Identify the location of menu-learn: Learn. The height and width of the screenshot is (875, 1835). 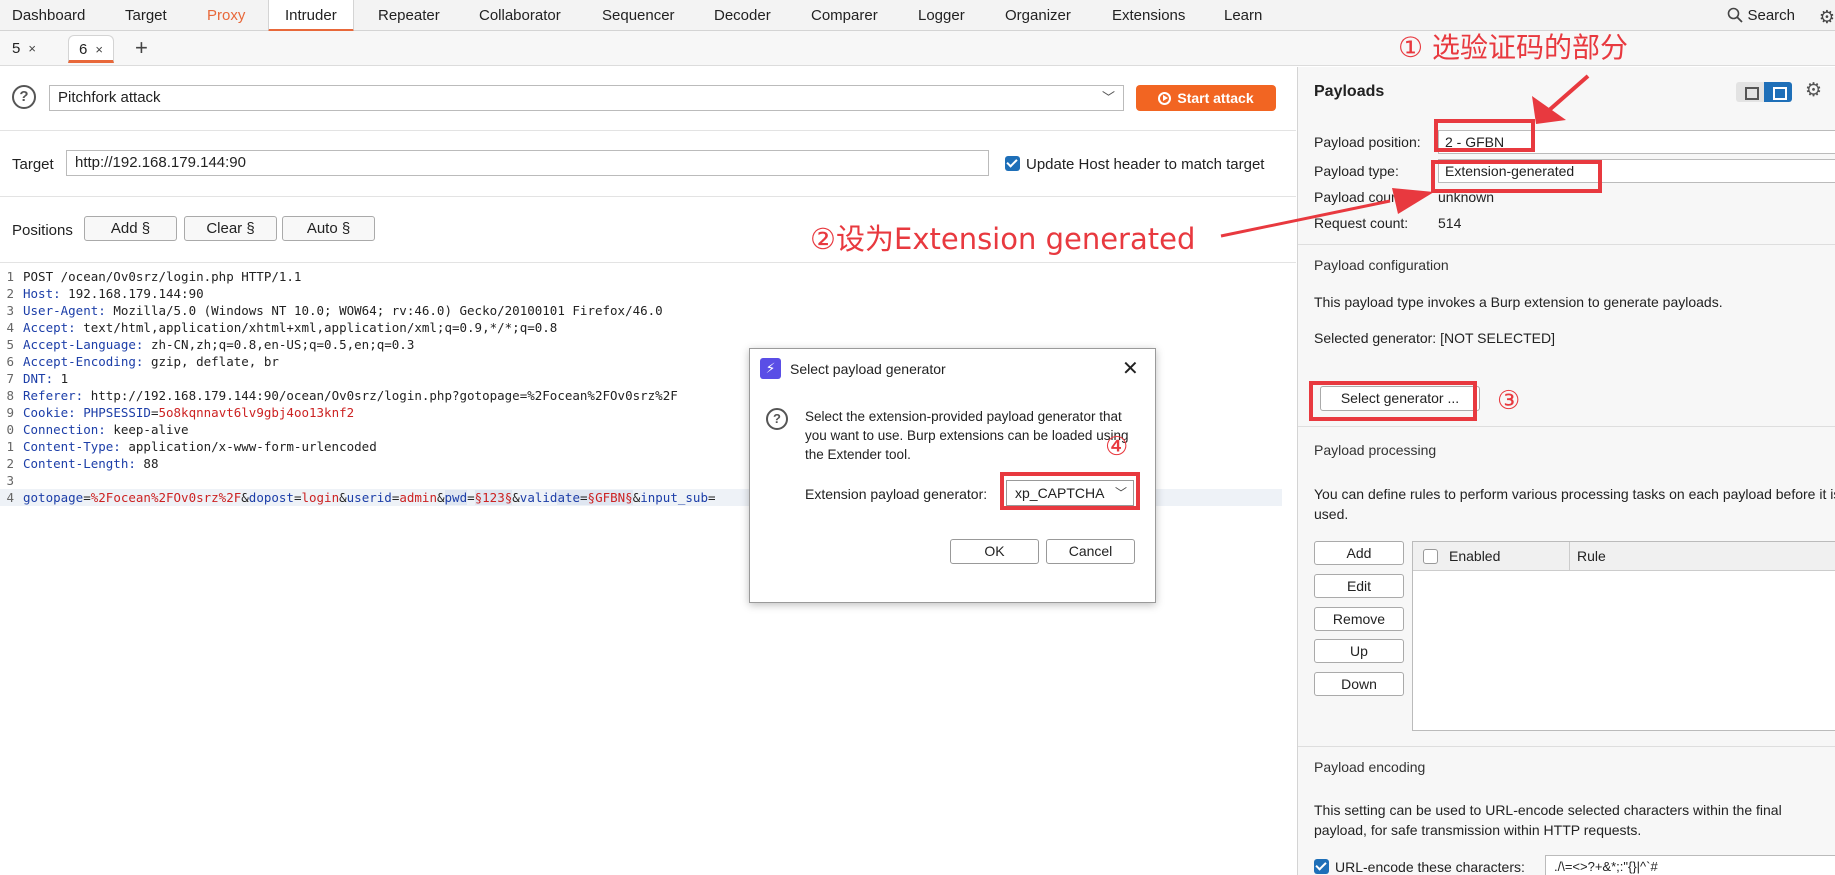
(1243, 15).